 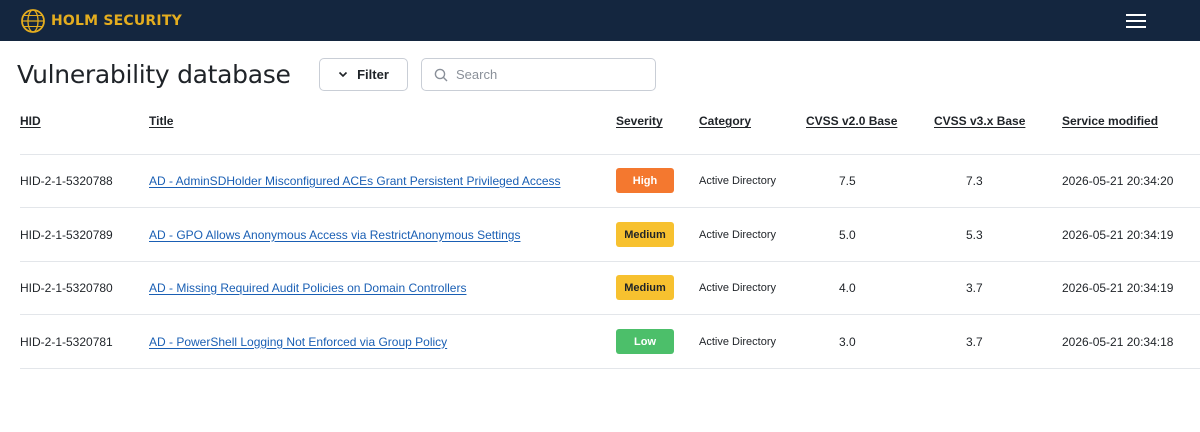 I want to click on row-modified: 2026-05-21 20:34:18, so click(x=1118, y=341).